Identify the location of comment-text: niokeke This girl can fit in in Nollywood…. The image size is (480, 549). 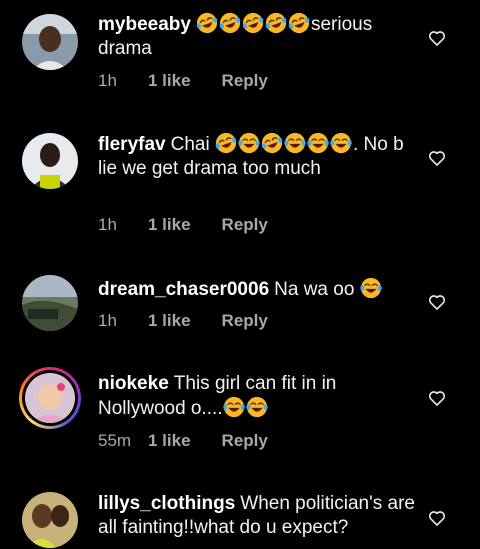
(253, 396).